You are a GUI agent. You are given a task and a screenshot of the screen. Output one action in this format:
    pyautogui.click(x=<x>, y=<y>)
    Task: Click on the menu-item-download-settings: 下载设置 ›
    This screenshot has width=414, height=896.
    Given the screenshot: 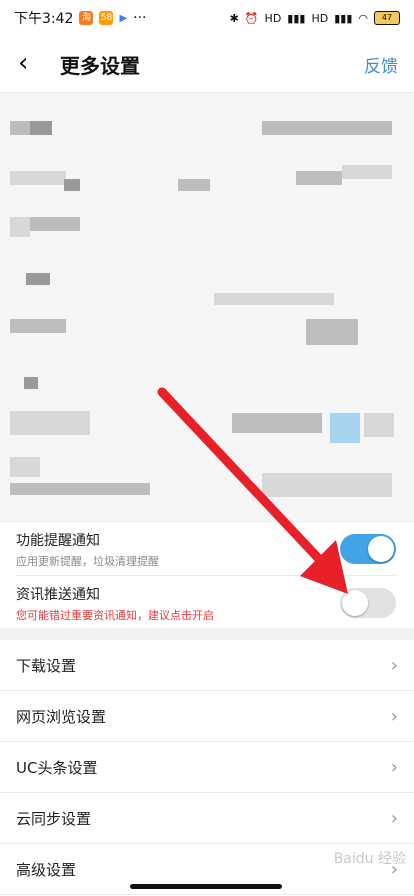 What is the action you would take?
    pyautogui.click(x=207, y=665)
    